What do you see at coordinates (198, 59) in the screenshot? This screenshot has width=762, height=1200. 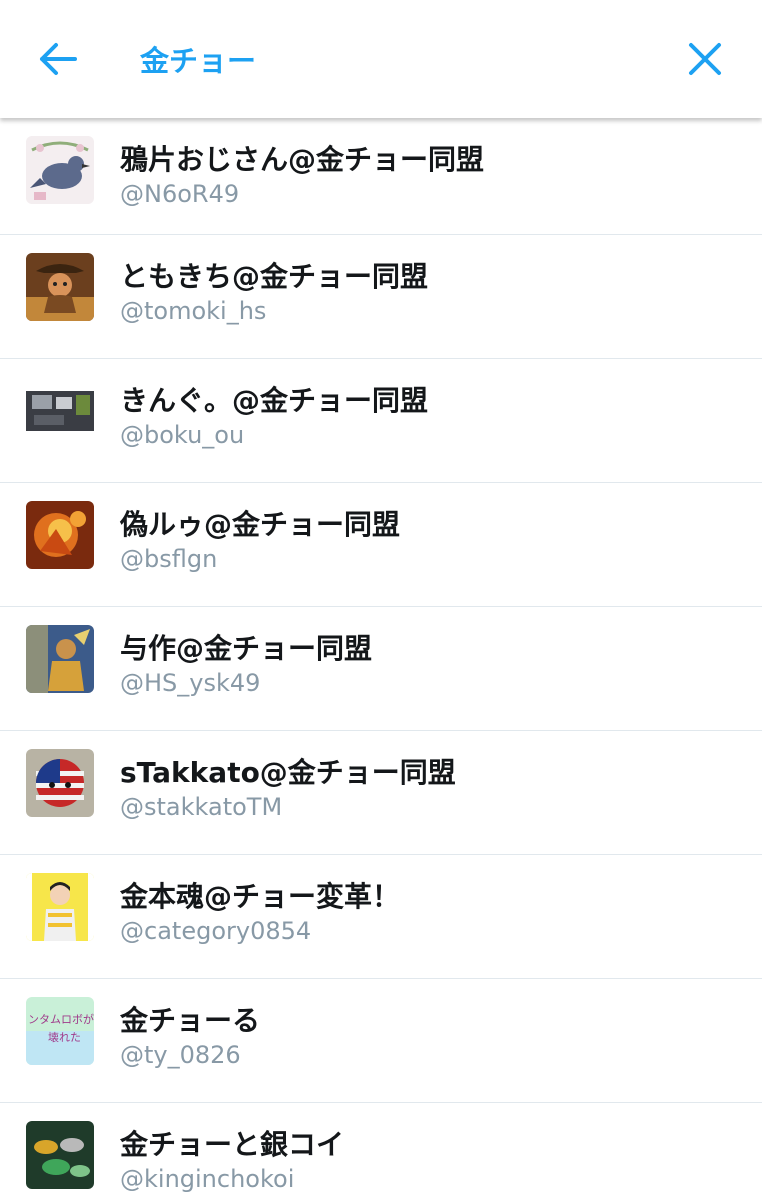 I see `search-query: 金チョー` at bounding box center [198, 59].